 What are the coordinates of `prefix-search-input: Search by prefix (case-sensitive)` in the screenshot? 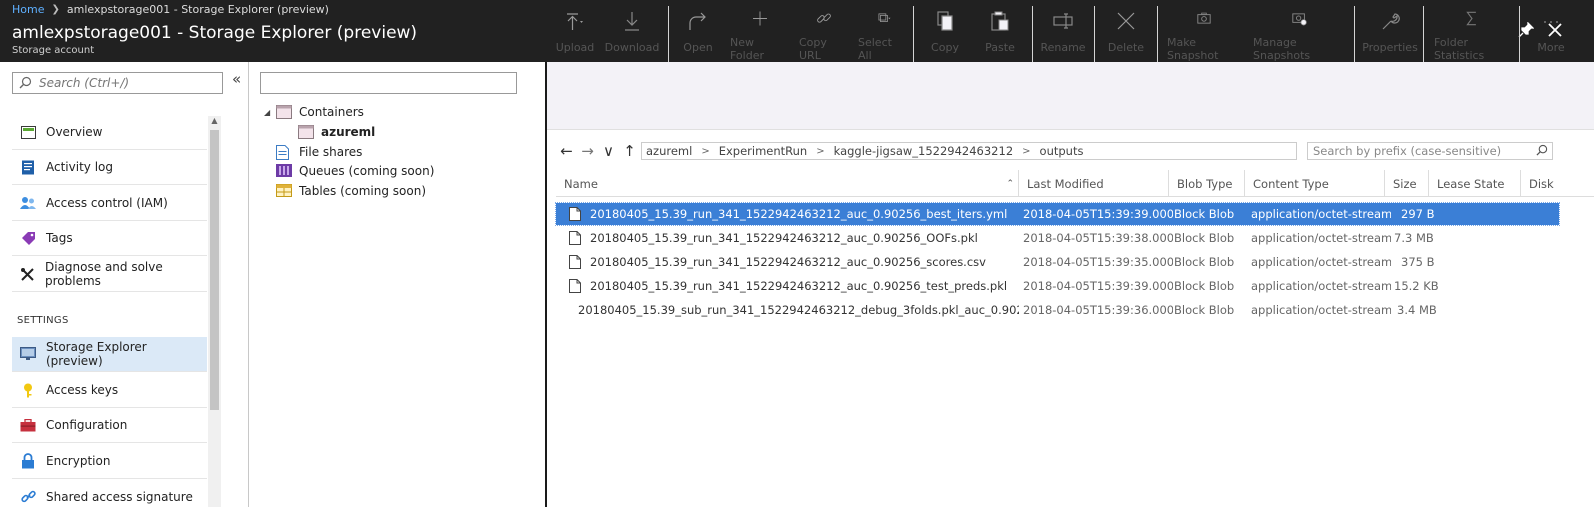 It's located at (1430, 151).